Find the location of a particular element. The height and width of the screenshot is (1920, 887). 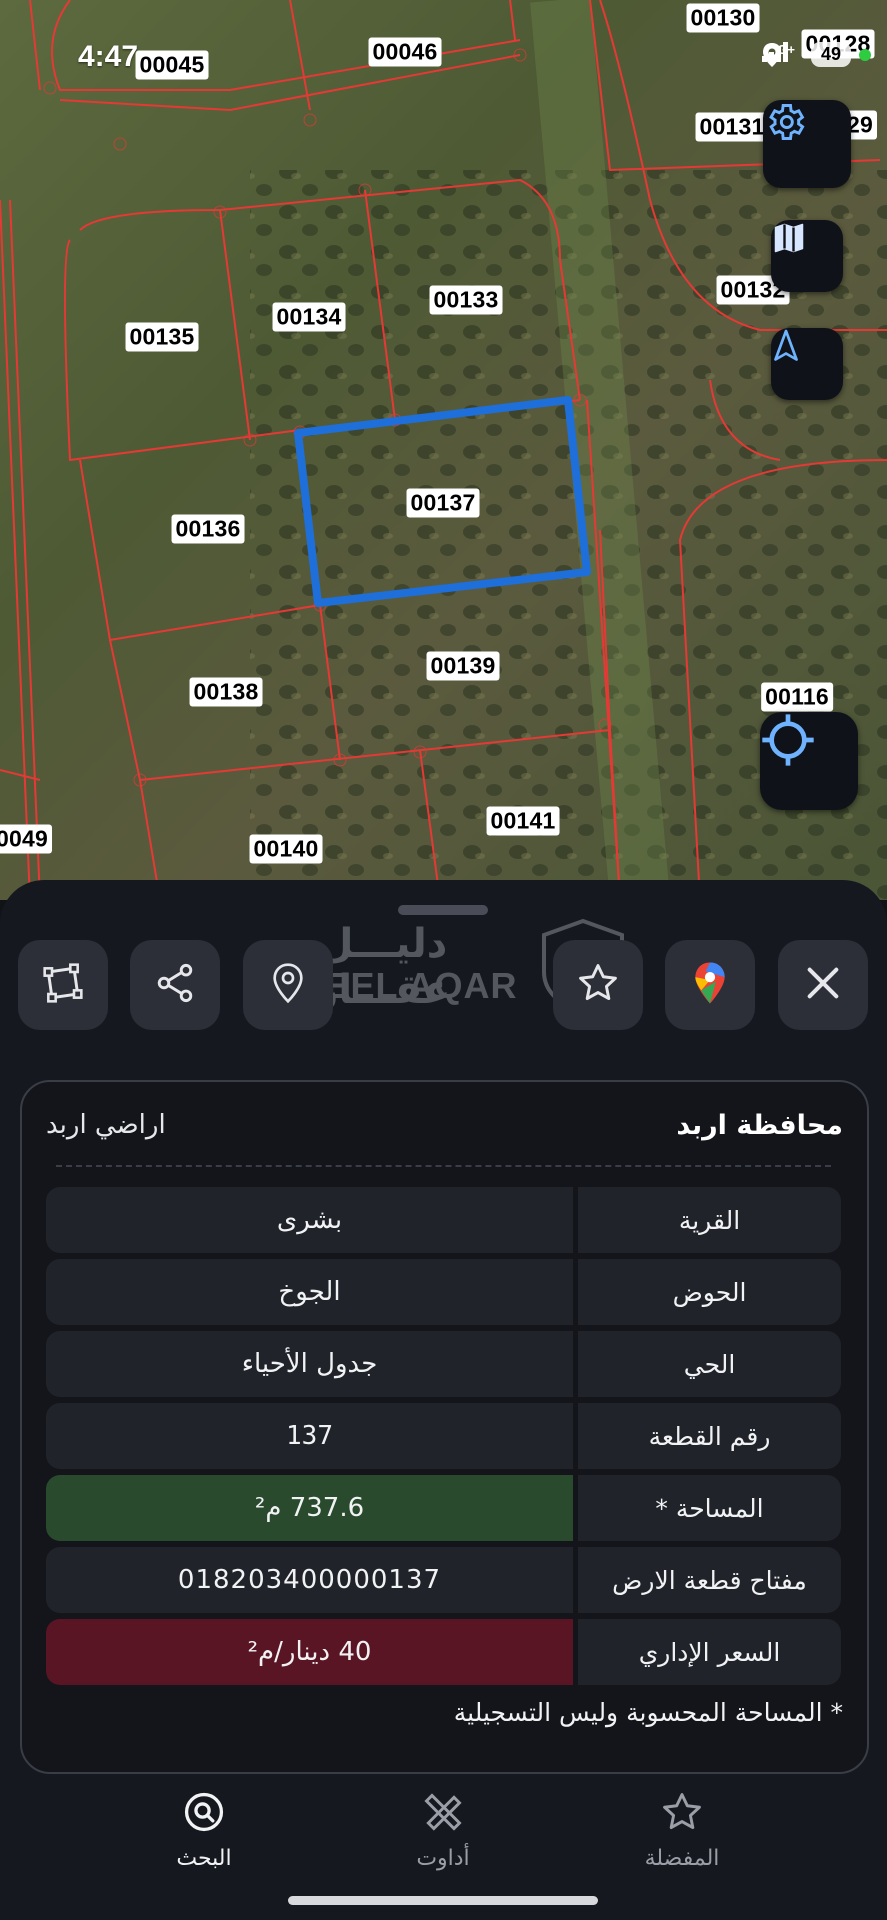

parcel-label: 00045 is located at coordinates (172, 65).